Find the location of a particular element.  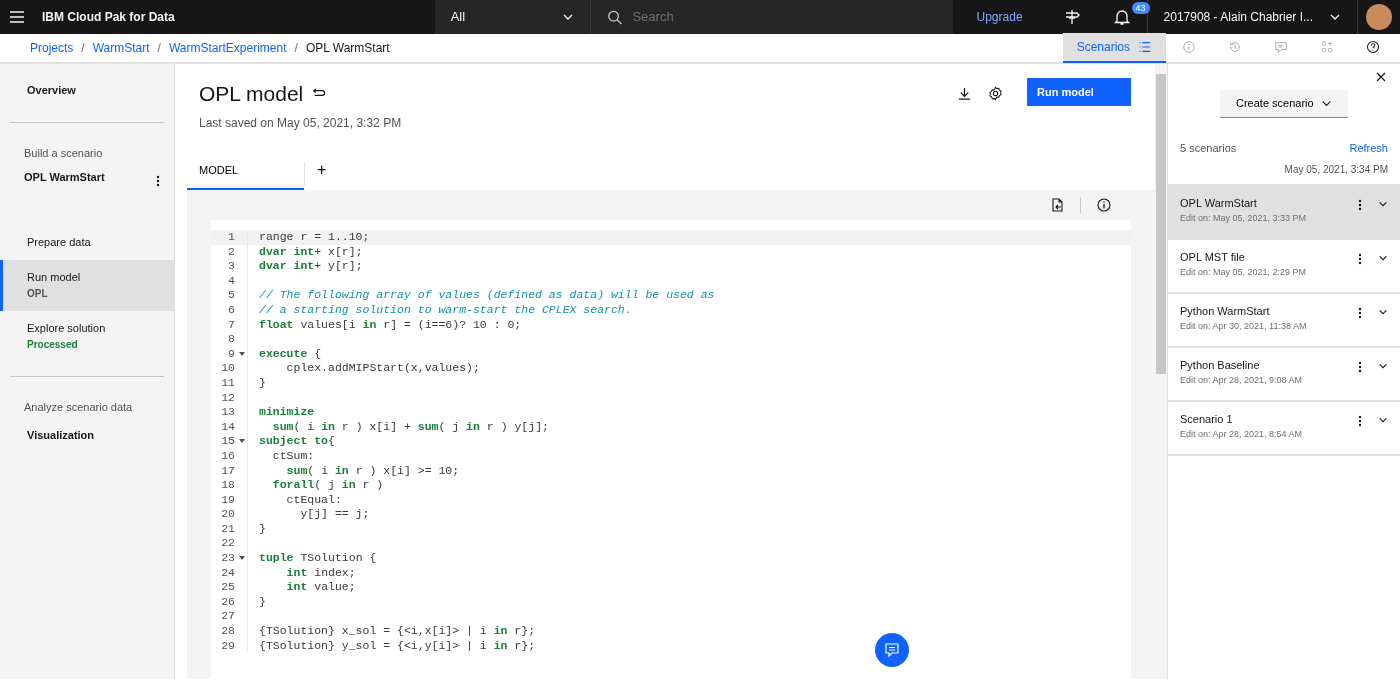

line-number: 27 is located at coordinates (228, 616).